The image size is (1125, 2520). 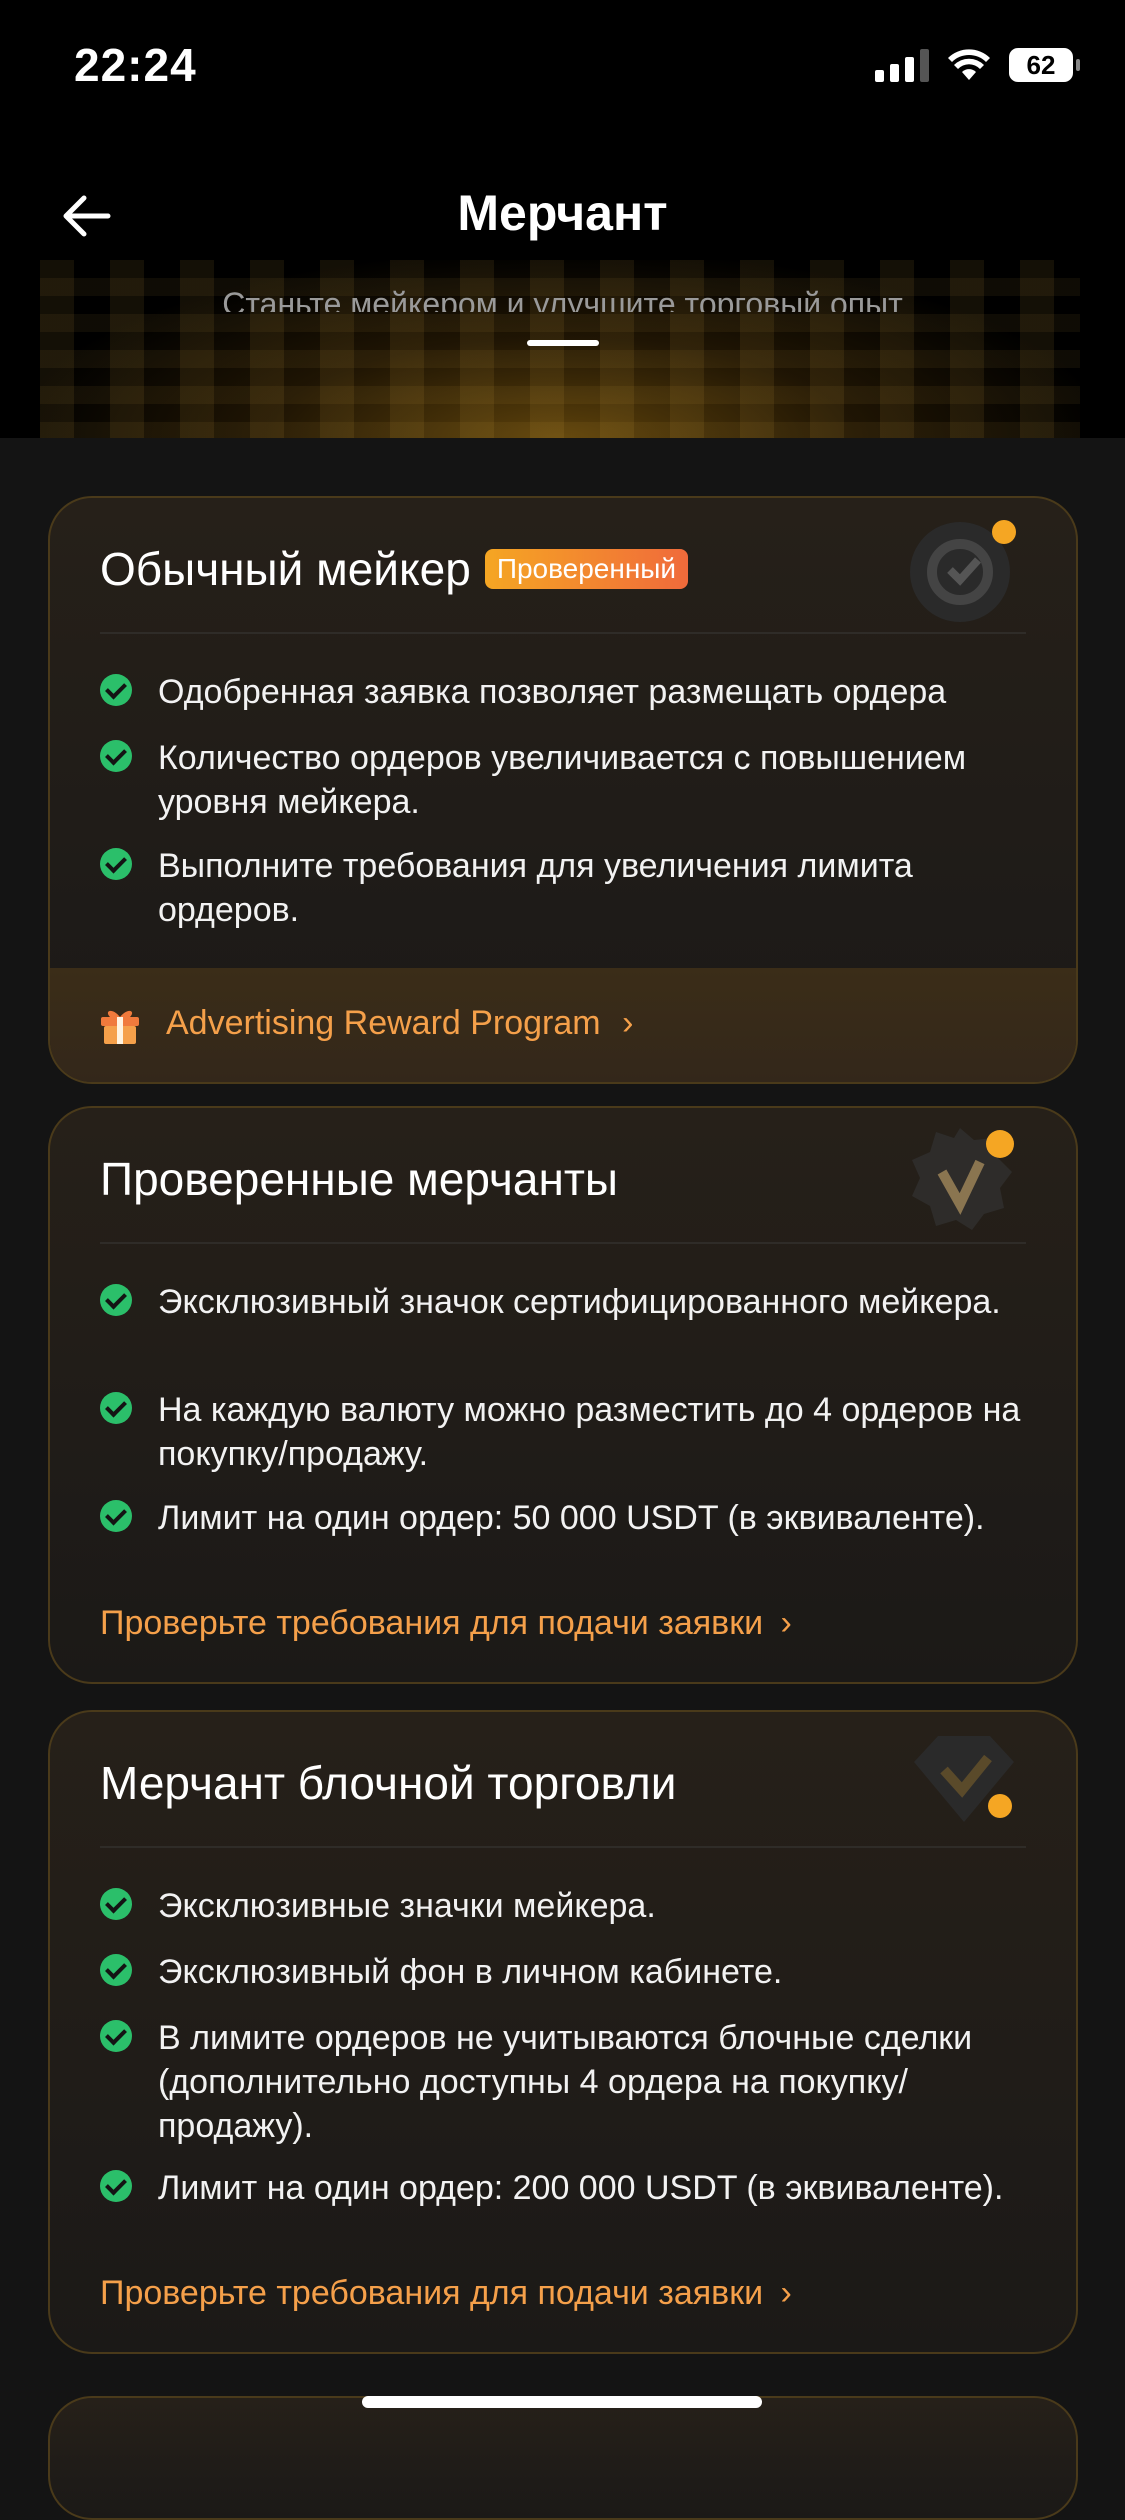 What do you see at coordinates (562, 70) in the screenshot?
I see `status-bar: 22:24 62` at bounding box center [562, 70].